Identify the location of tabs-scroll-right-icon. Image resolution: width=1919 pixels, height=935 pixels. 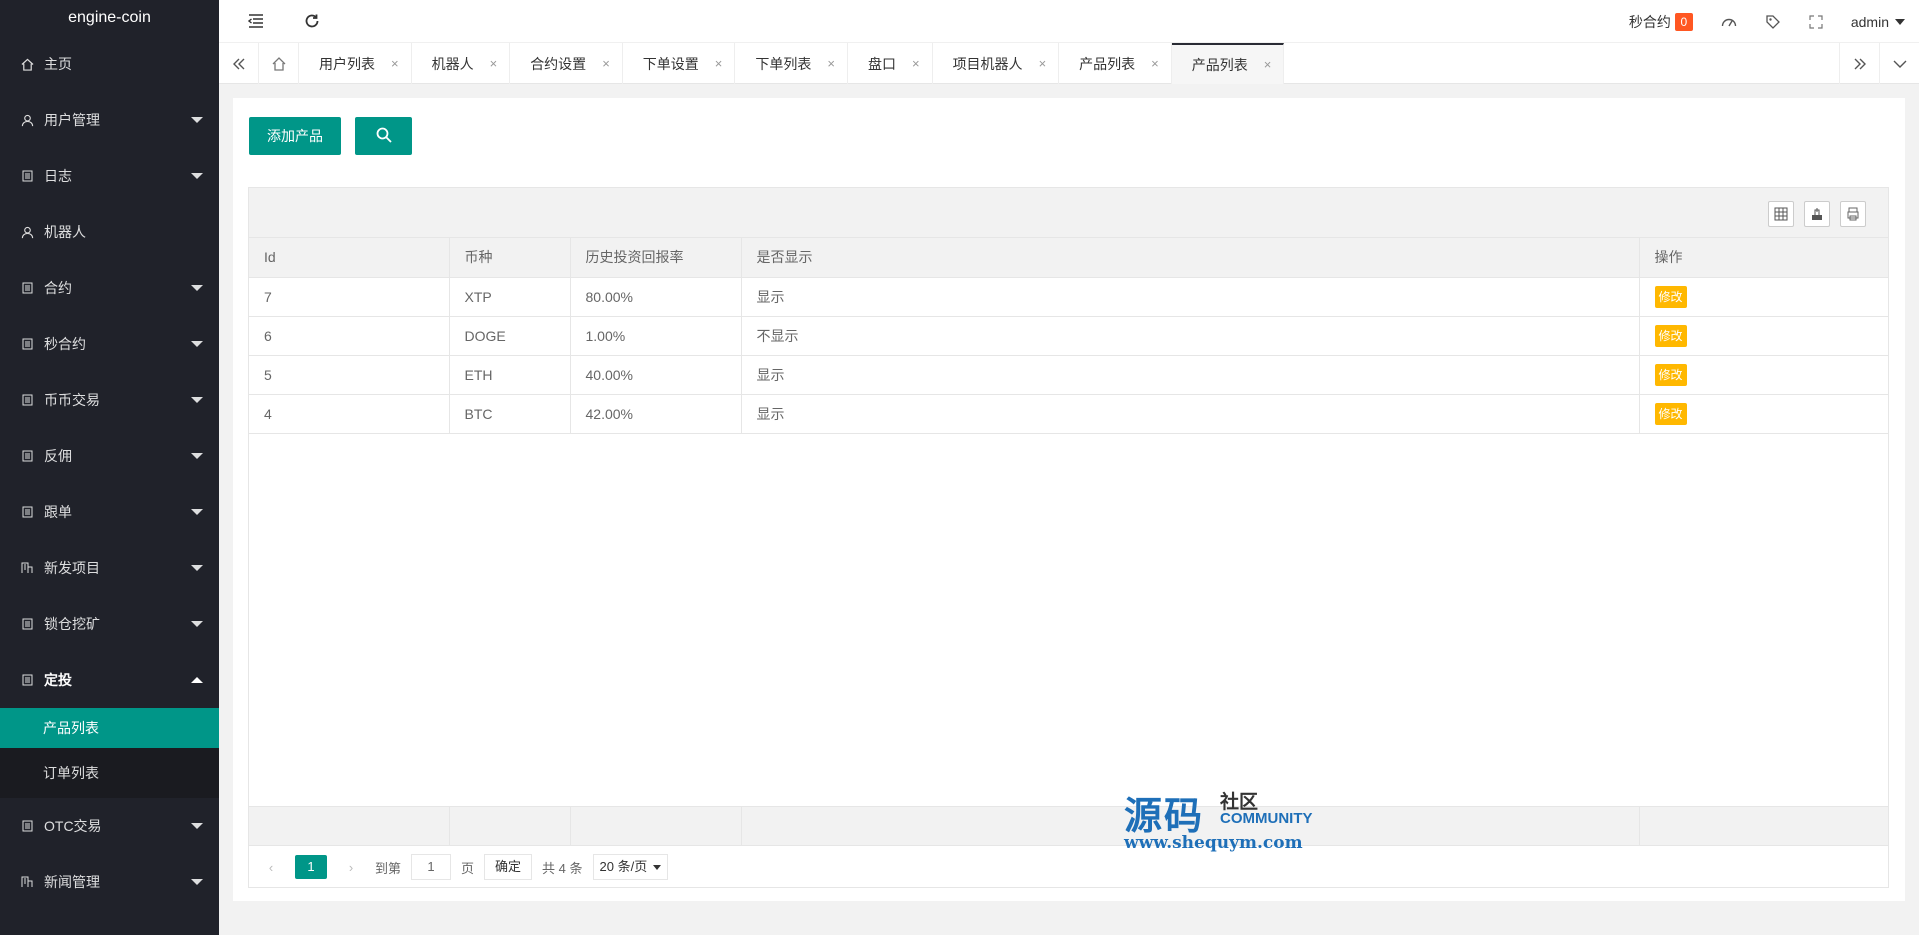
(1859, 63).